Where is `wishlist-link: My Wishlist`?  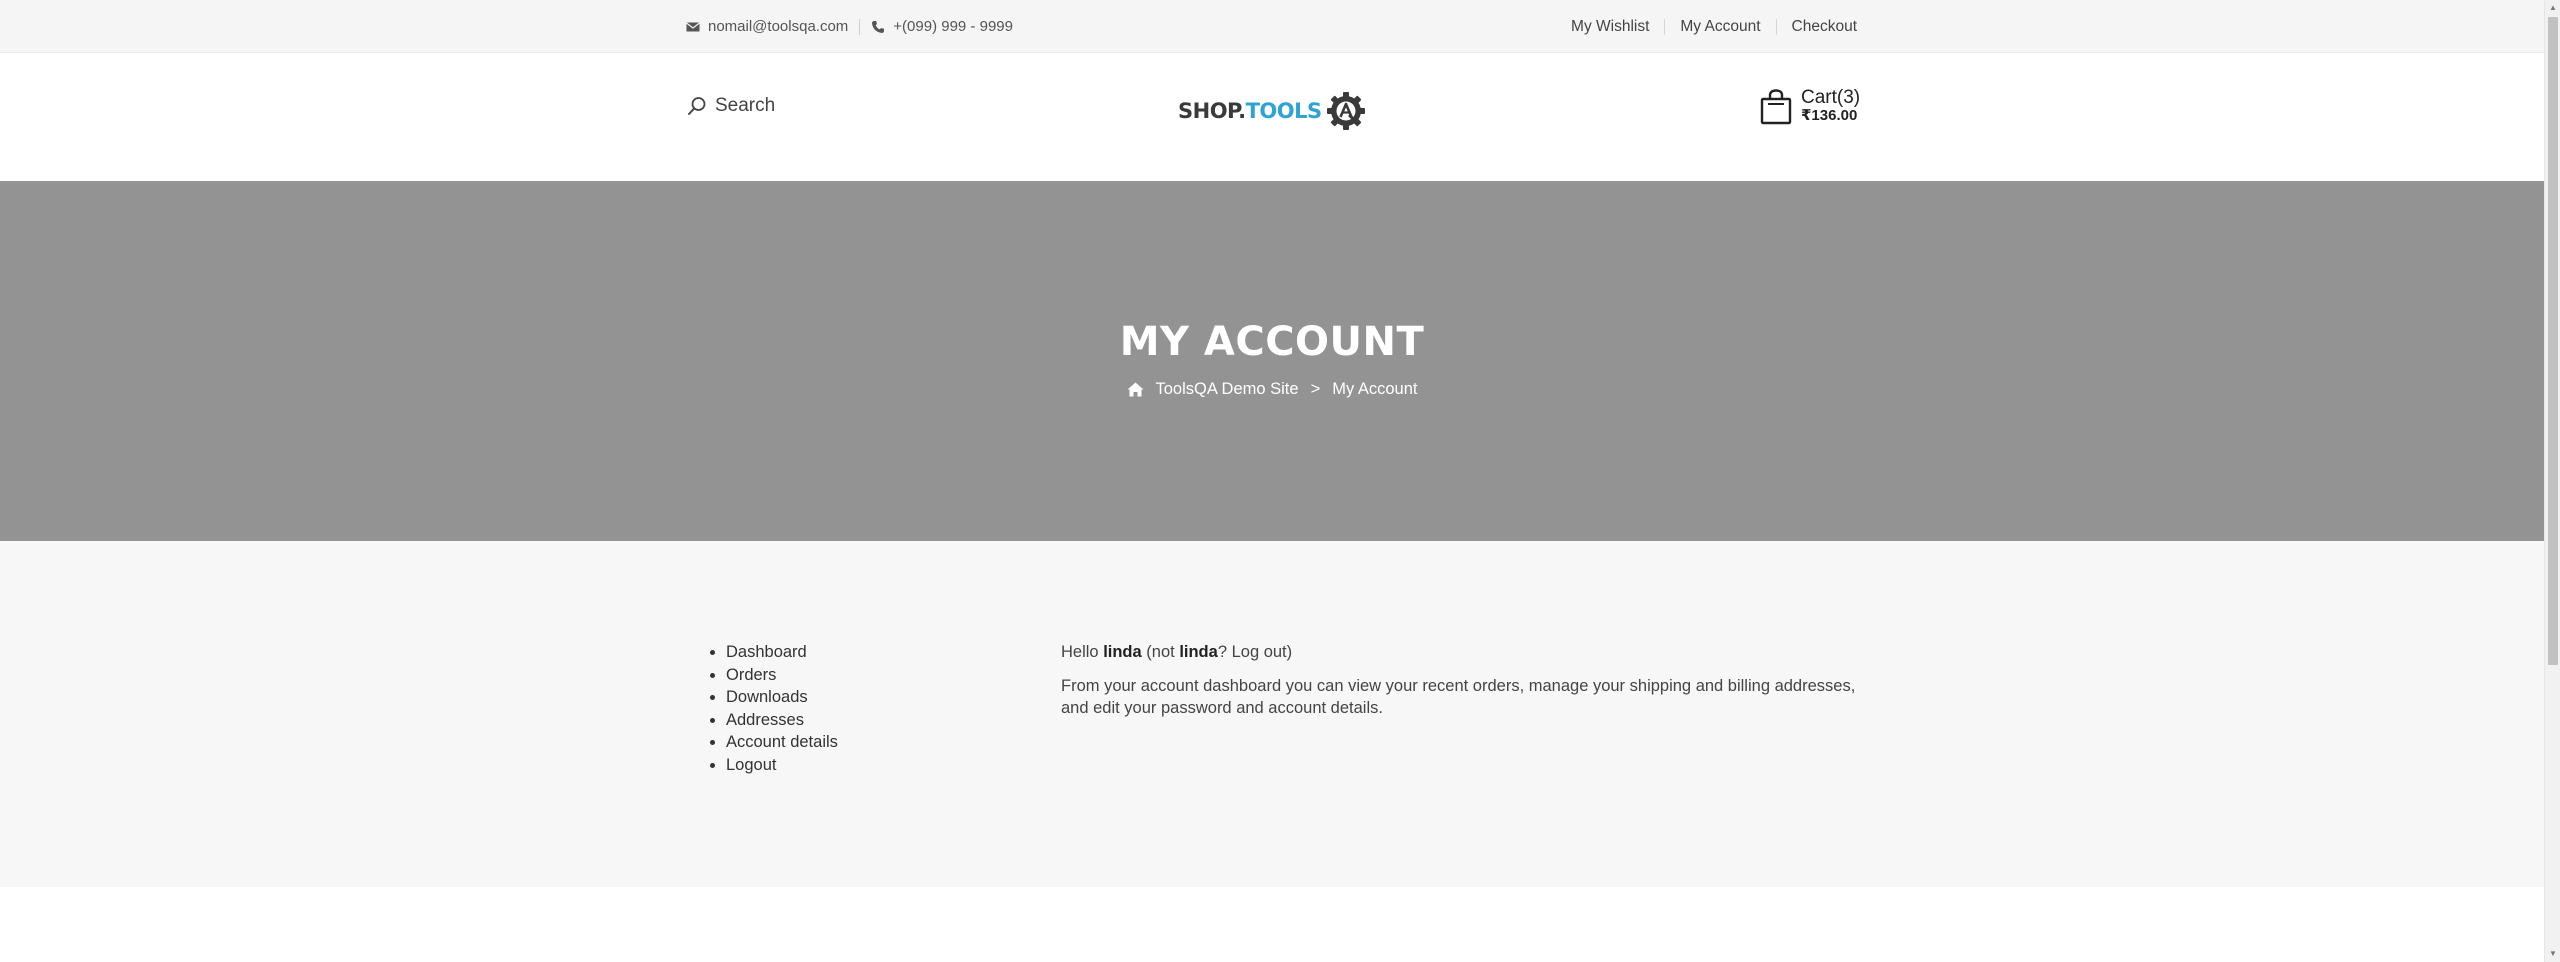 wishlist-link: My Wishlist is located at coordinates (1617, 26).